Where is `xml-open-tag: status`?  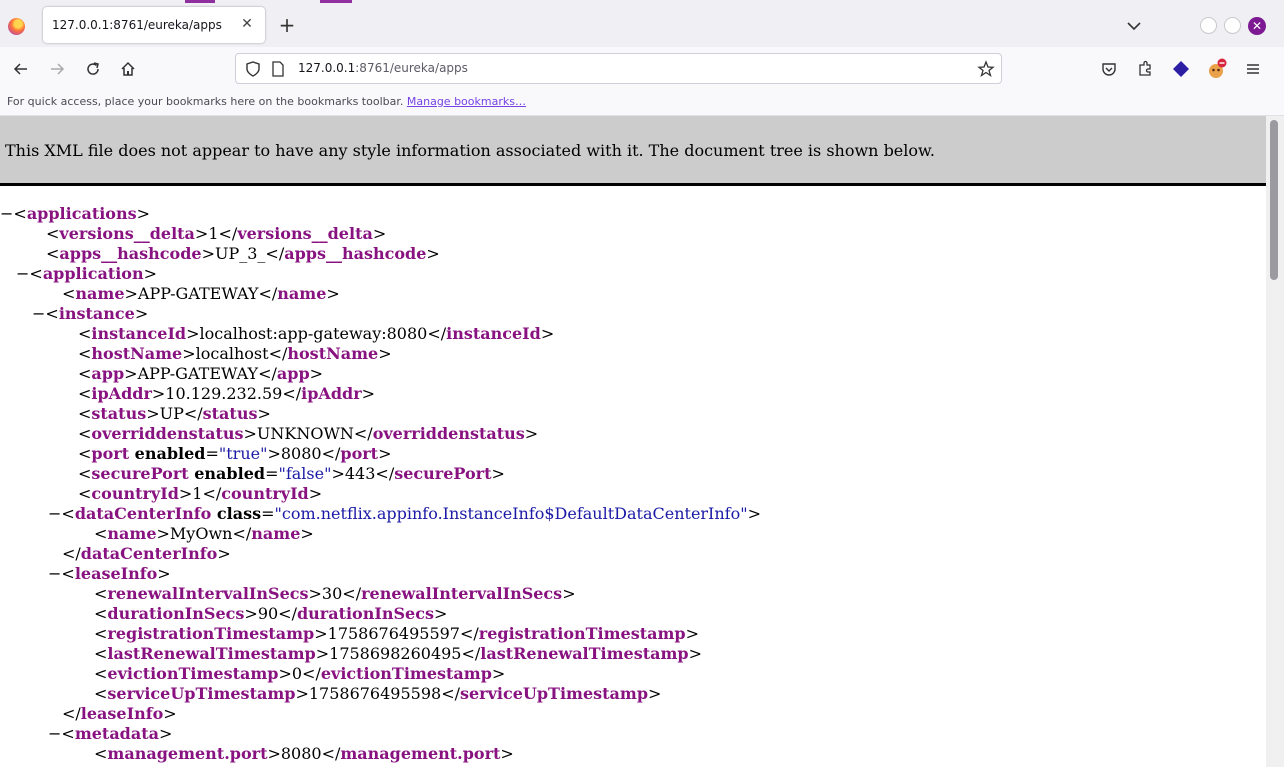 xml-open-tag: status is located at coordinates (119, 413).